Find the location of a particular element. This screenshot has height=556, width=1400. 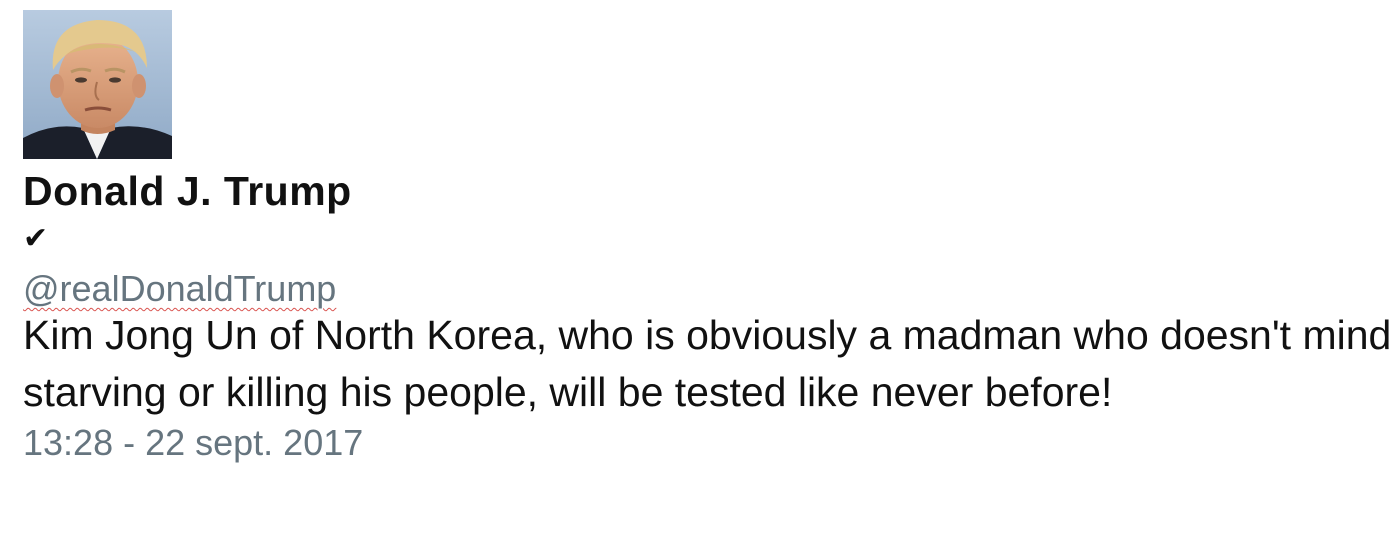

user-handle: @realDonaldTrump is located at coordinates (708, 289).